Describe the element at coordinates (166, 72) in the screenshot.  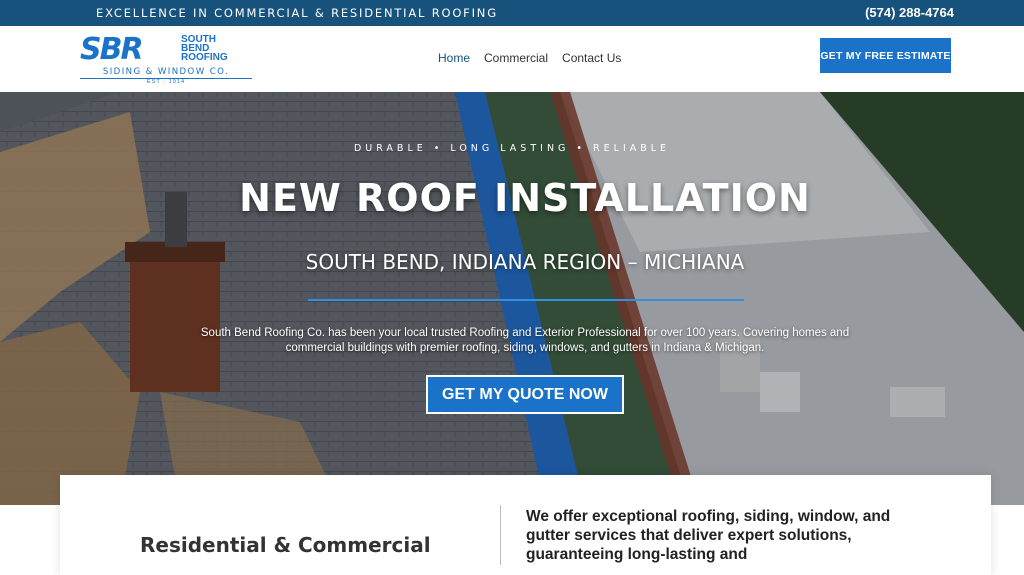
I see `logo-subtitle: SIDING & WINDOW CO.` at that location.